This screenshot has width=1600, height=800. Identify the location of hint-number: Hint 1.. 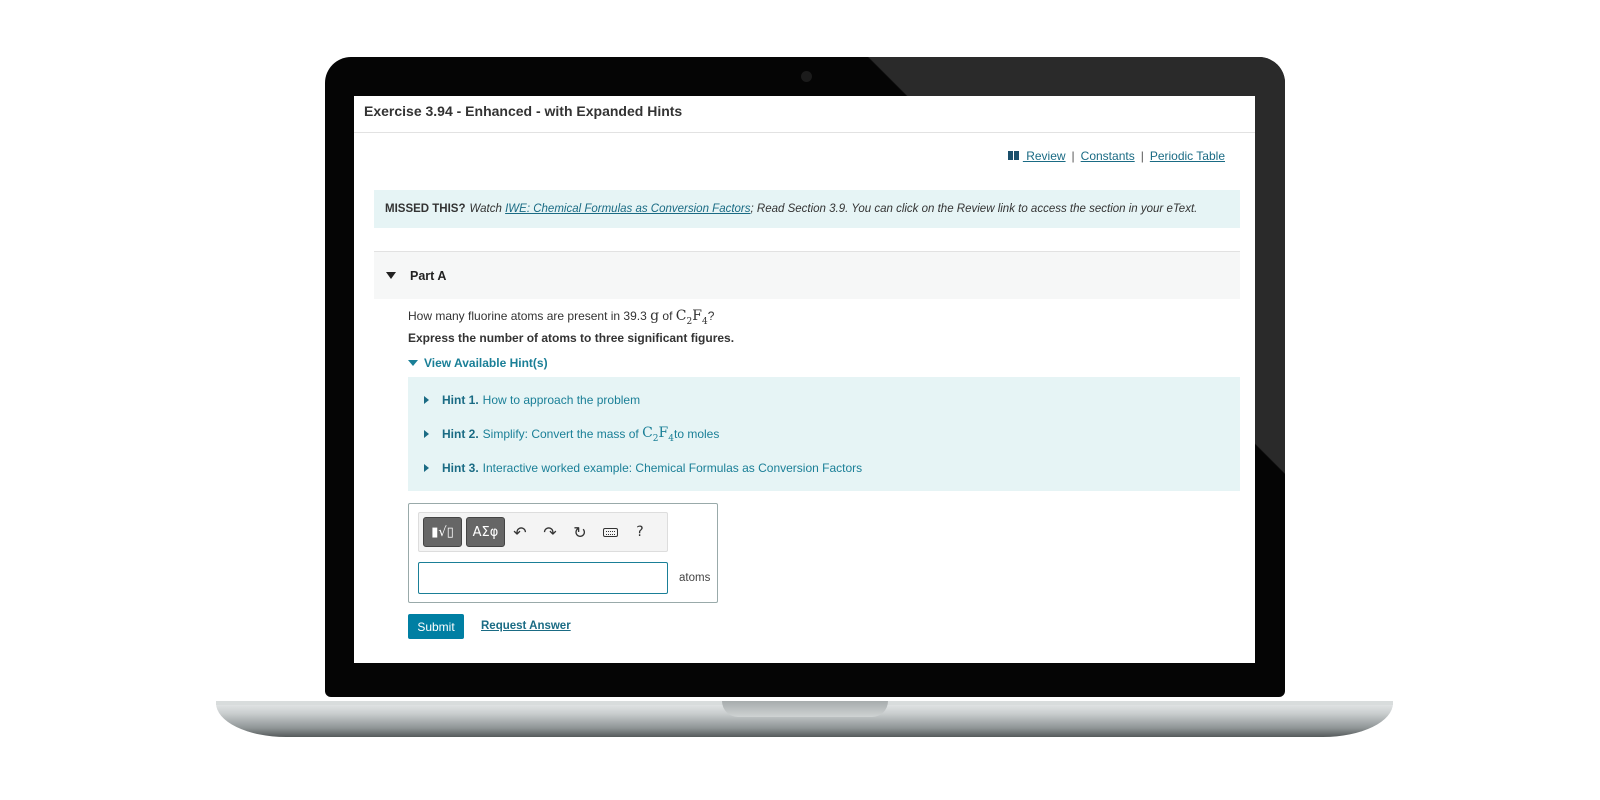
(460, 400).